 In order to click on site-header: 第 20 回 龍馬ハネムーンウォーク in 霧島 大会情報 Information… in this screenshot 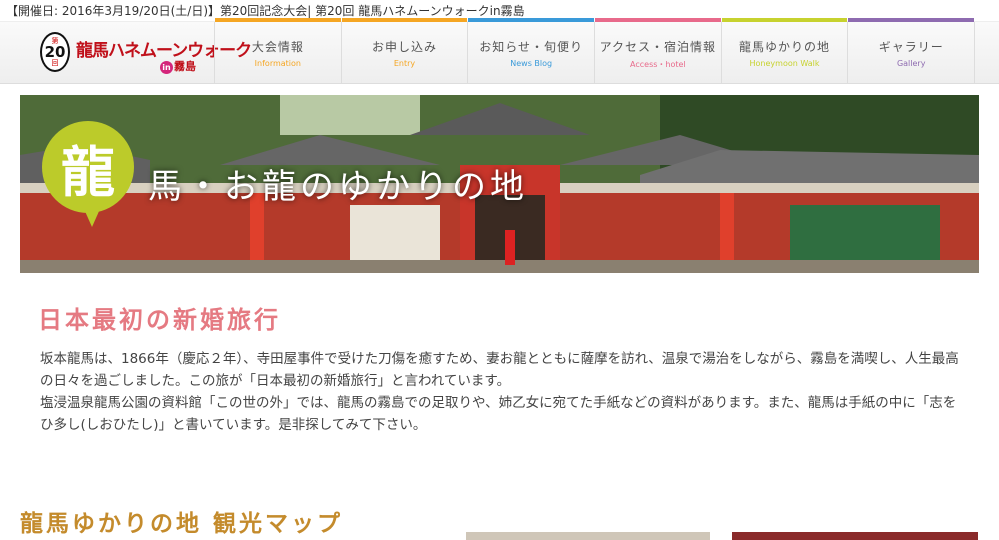, I will do `click(499, 51)`.